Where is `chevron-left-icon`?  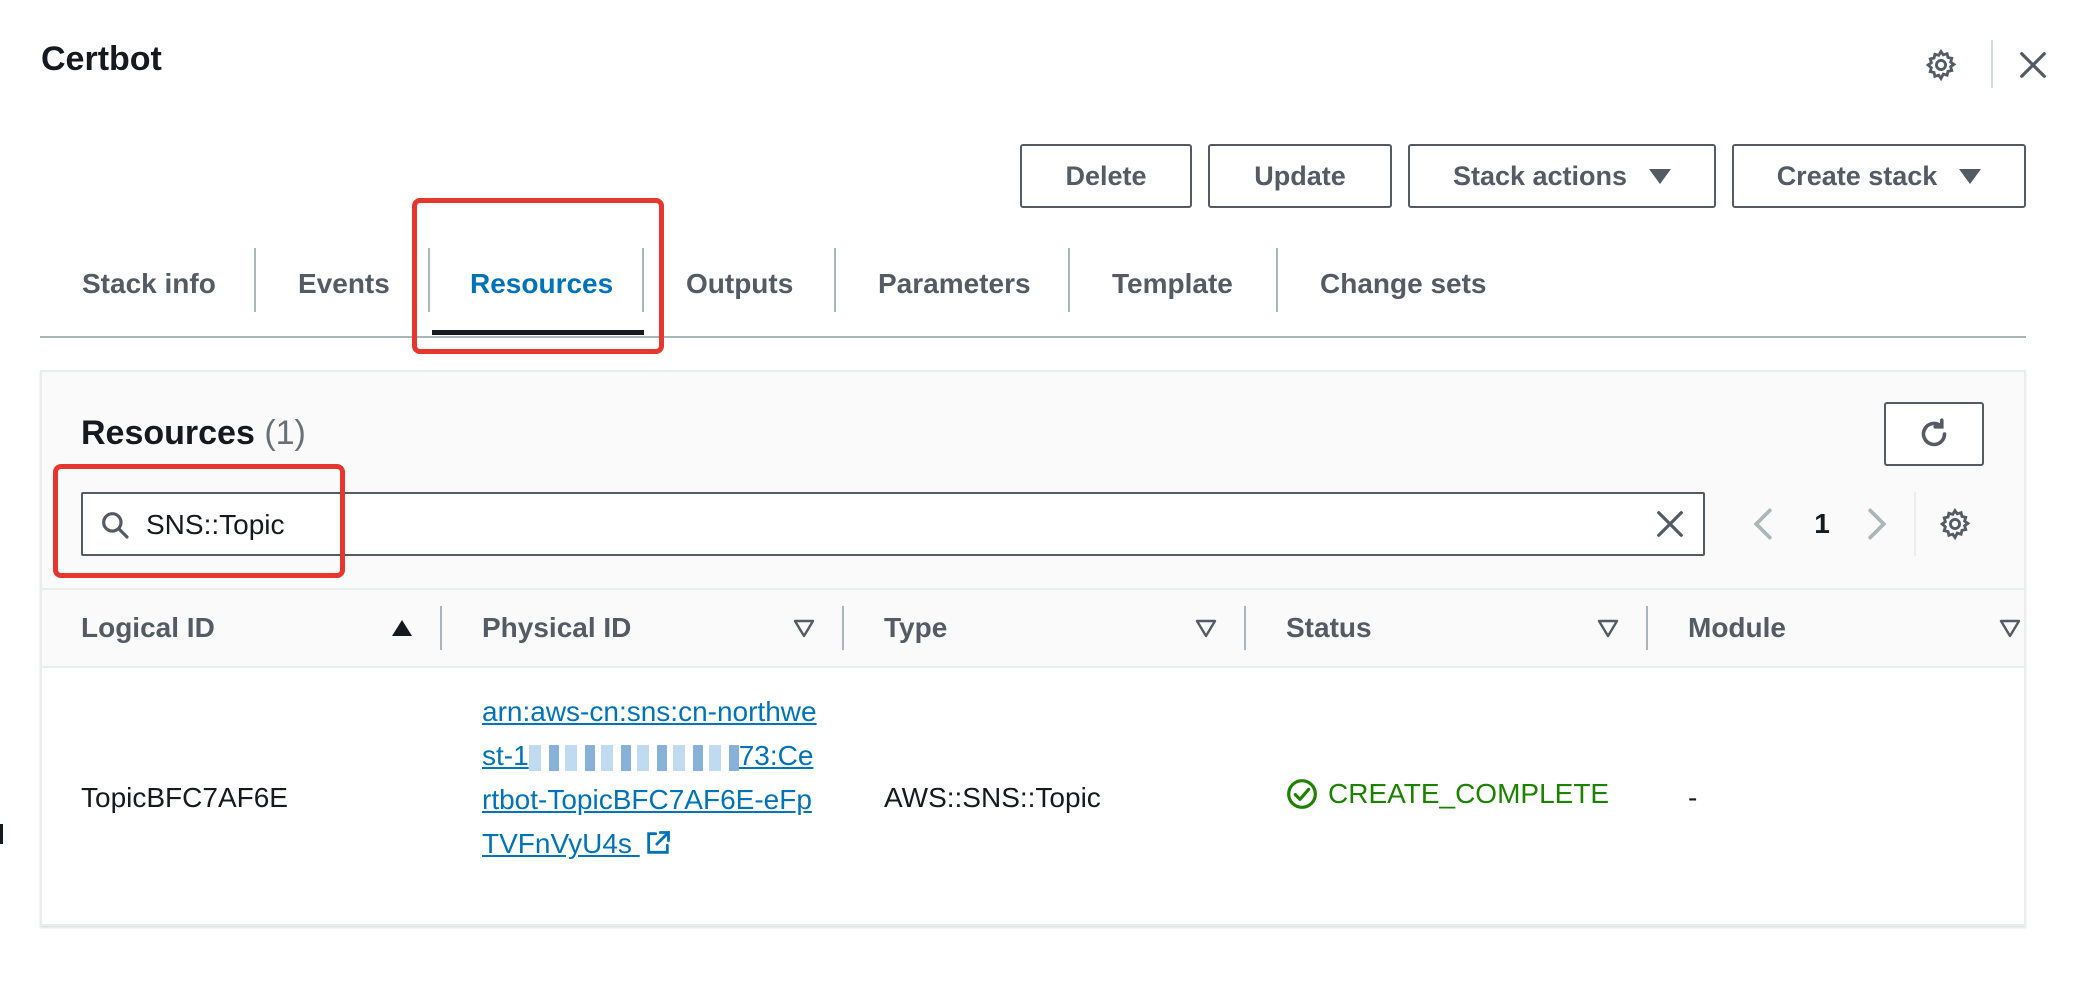 chevron-left-icon is located at coordinates (1762, 524).